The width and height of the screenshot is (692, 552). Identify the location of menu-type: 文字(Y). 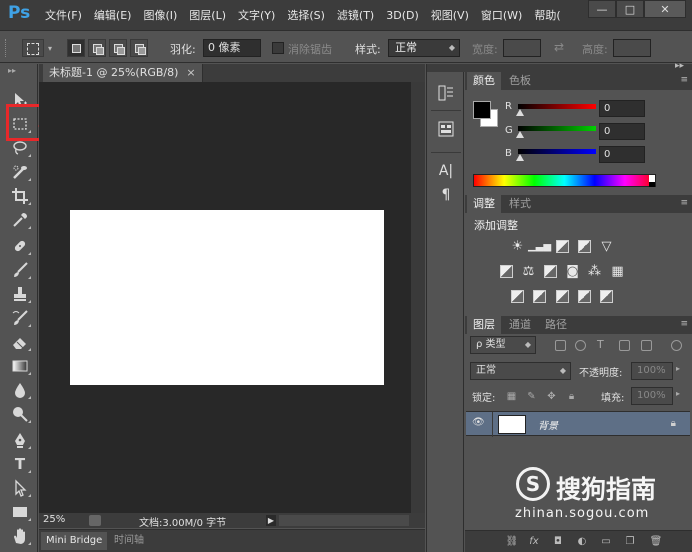
(256, 15).